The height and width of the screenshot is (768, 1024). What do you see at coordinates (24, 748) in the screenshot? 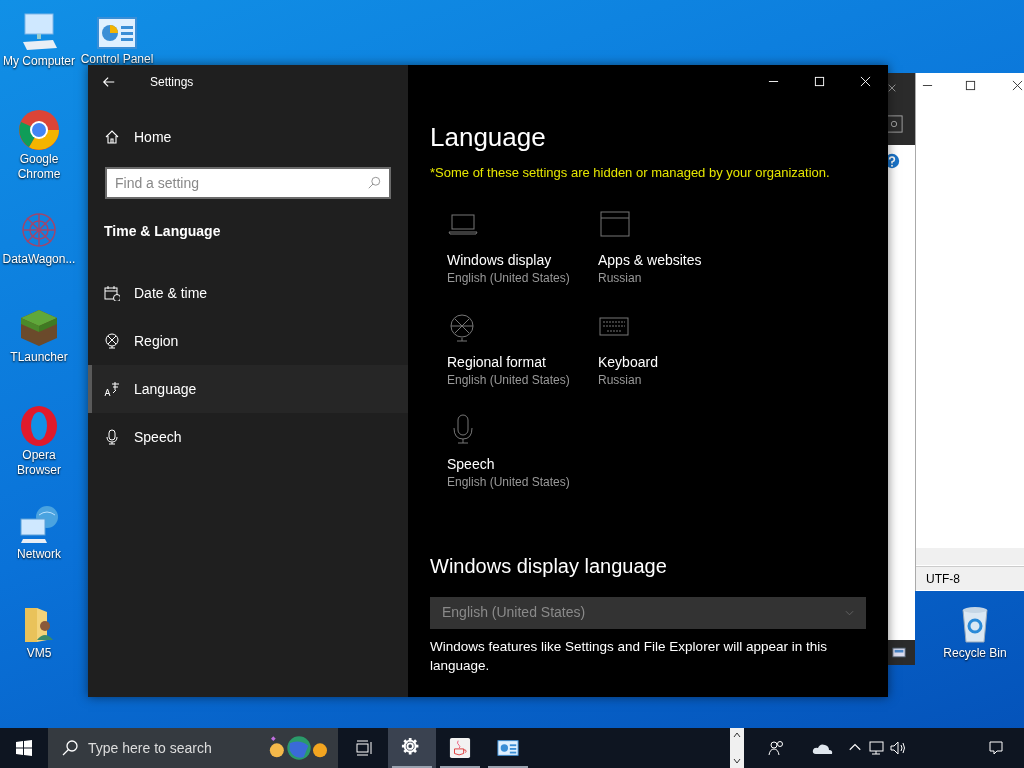
I see `windows-logo-icon` at bounding box center [24, 748].